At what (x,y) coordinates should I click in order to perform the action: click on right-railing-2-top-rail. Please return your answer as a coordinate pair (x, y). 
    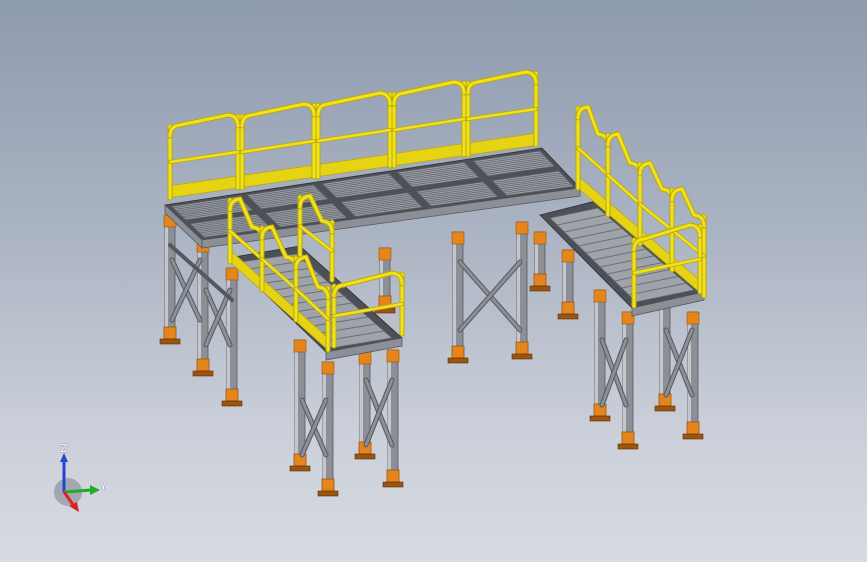
    Looking at the image, I should click on (624, 154).